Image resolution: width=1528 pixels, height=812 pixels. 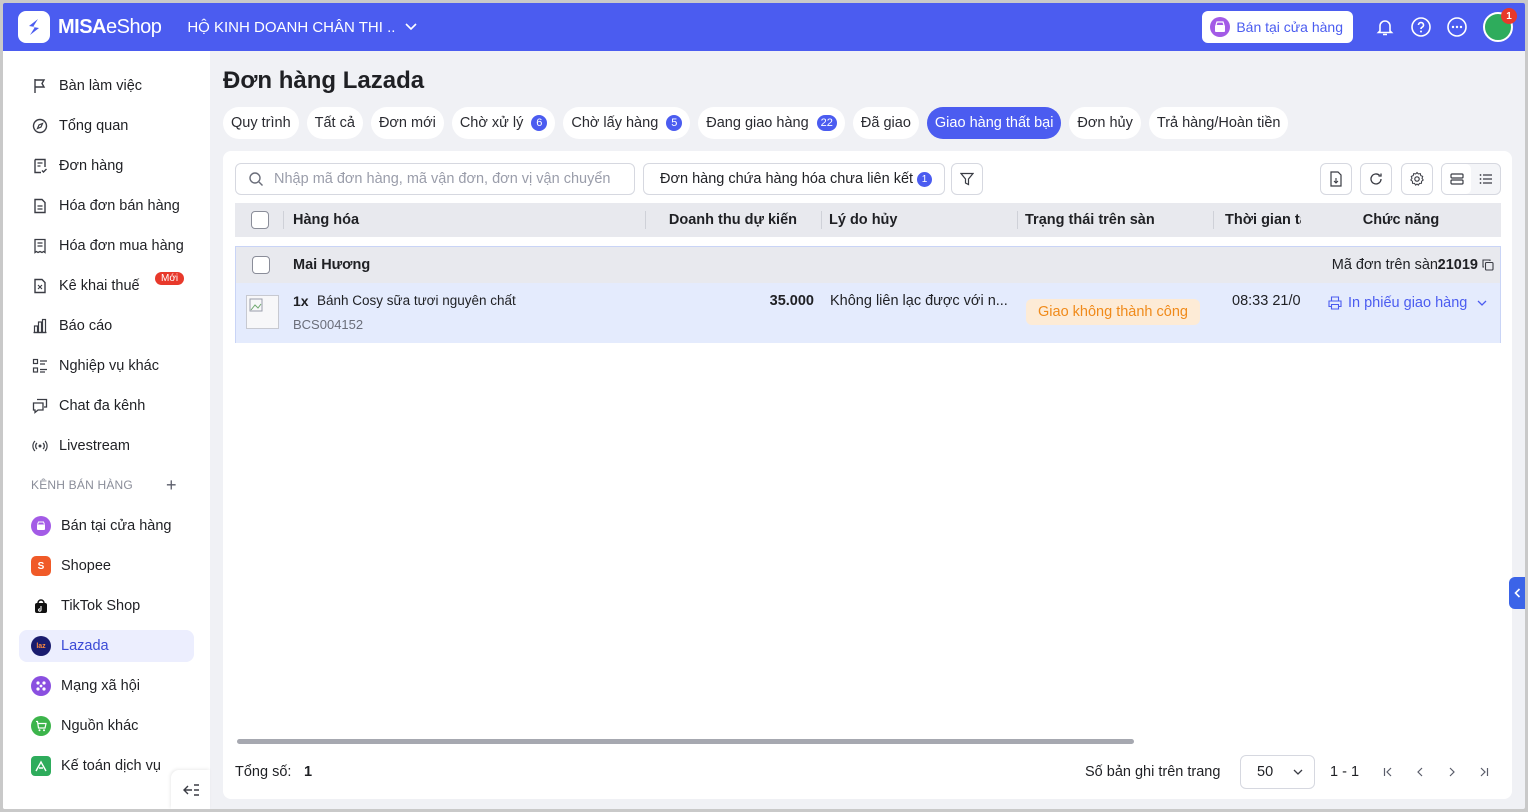 What do you see at coordinates (40, 166) in the screenshot?
I see `order-icon` at bounding box center [40, 166].